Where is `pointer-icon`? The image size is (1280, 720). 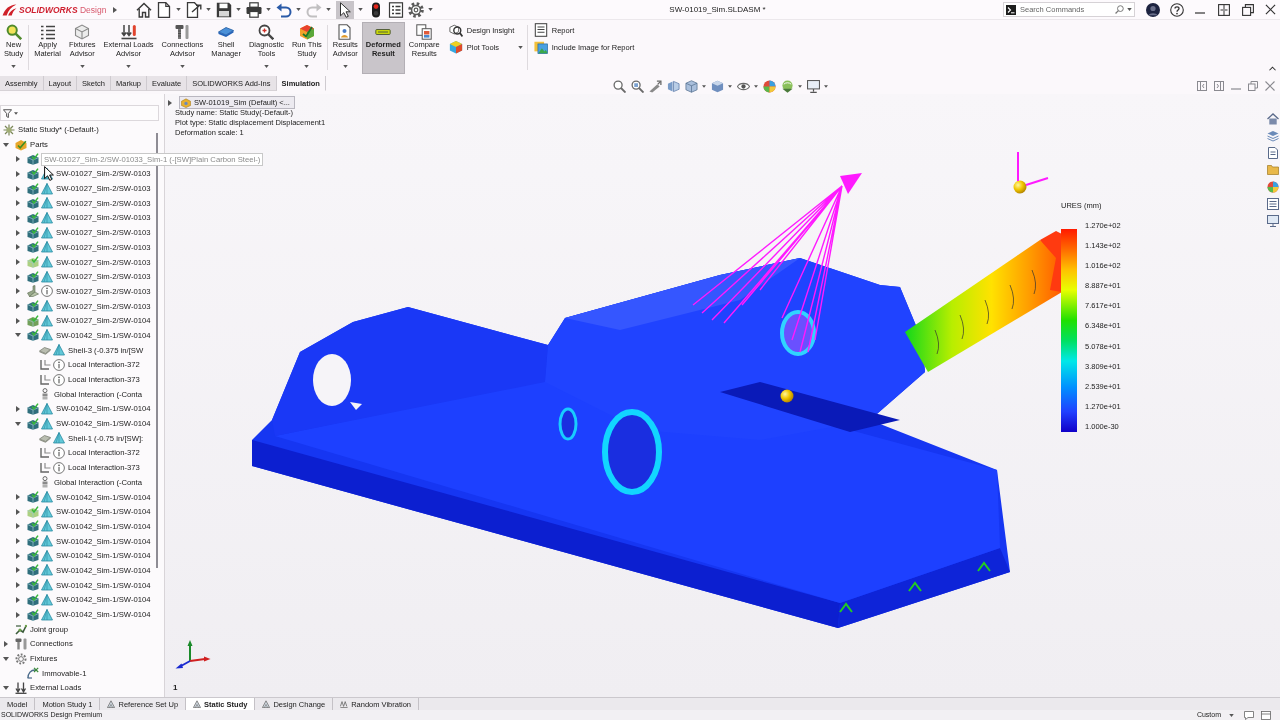
pointer-icon is located at coordinates (345, 9).